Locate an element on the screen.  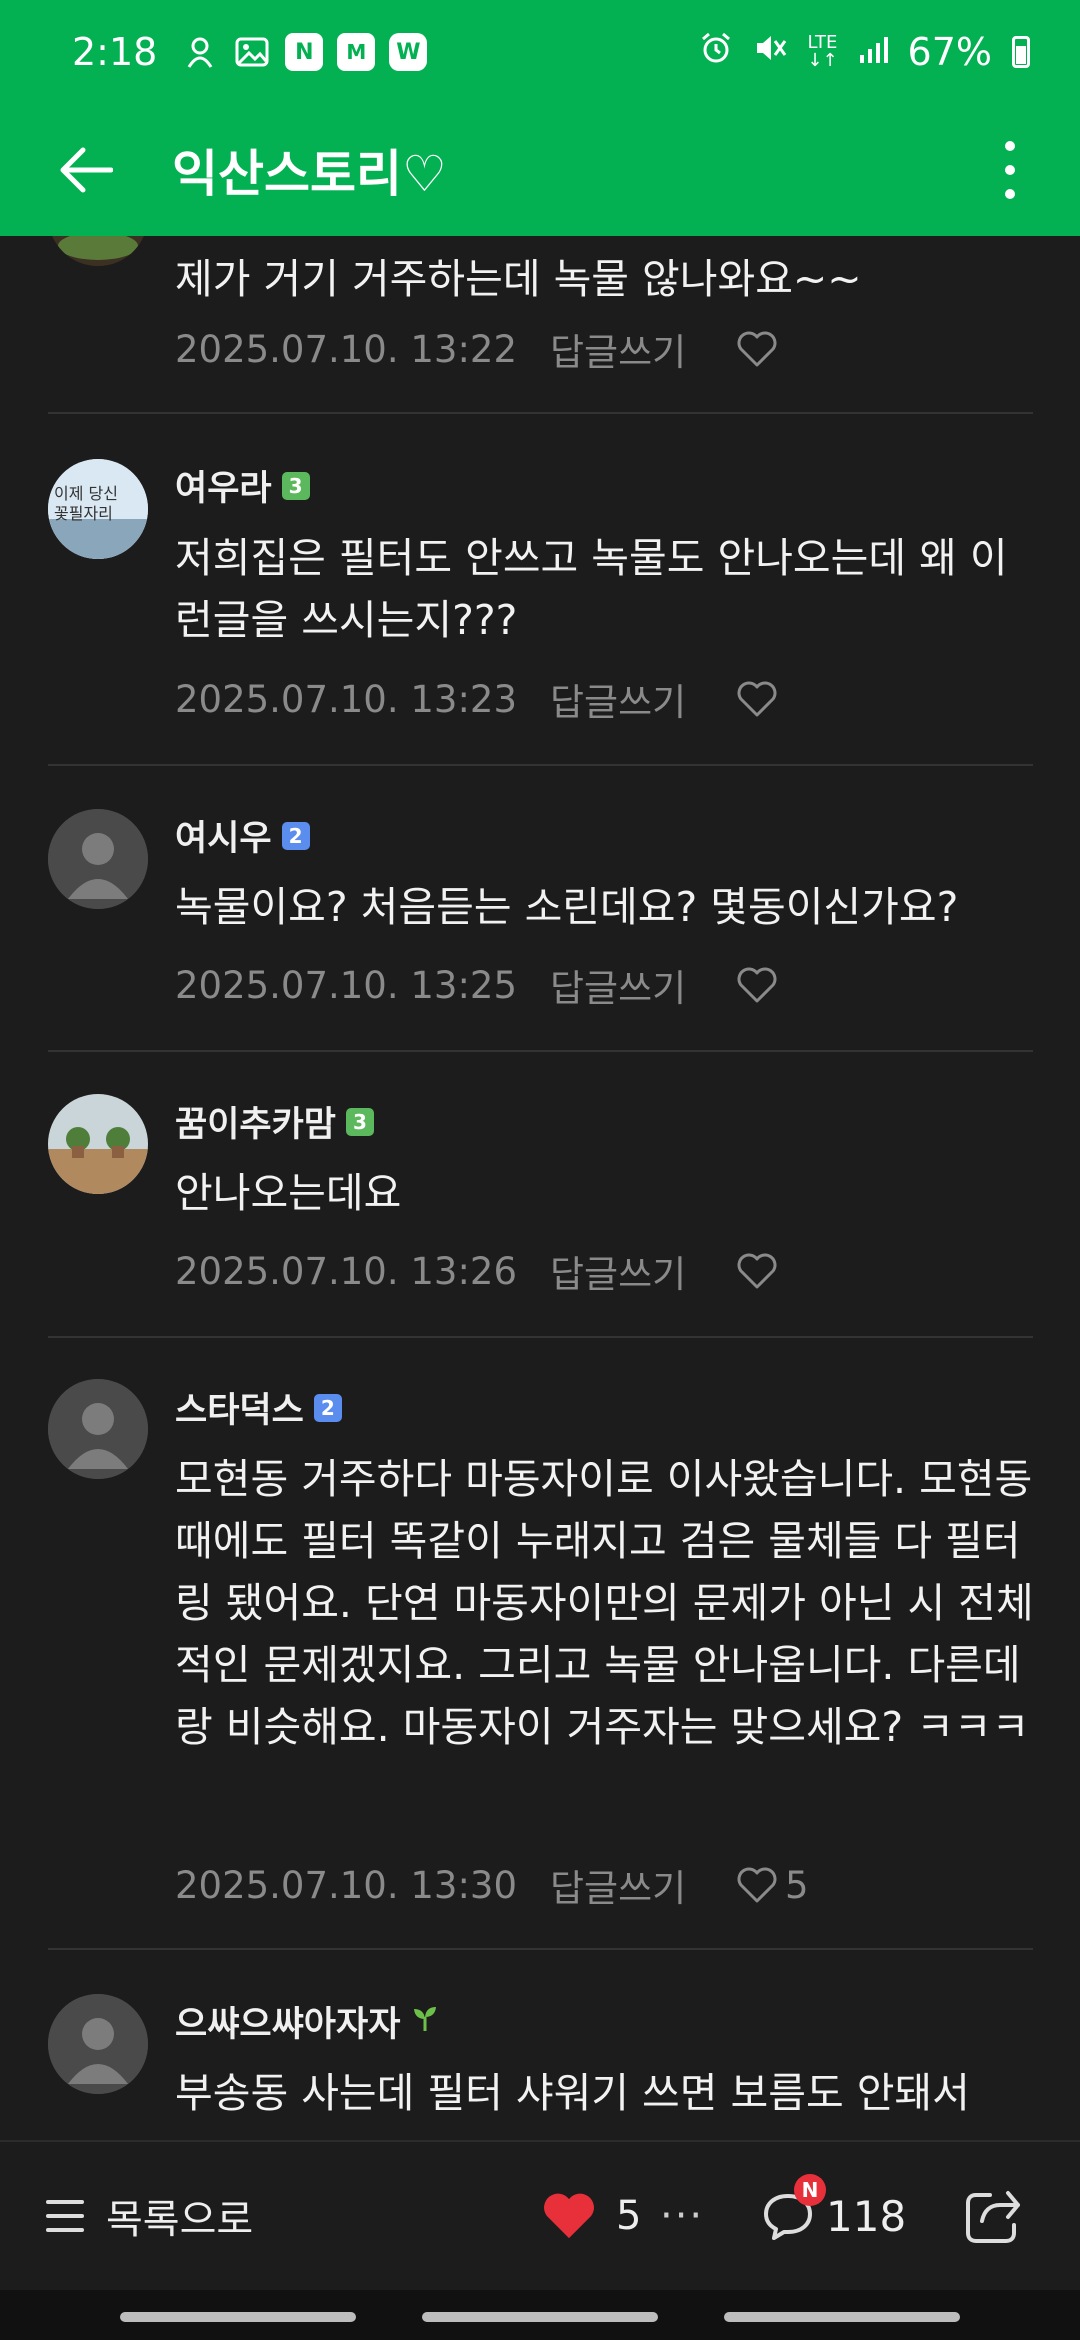
system-navigation-bar is located at coordinates (540, 2315).